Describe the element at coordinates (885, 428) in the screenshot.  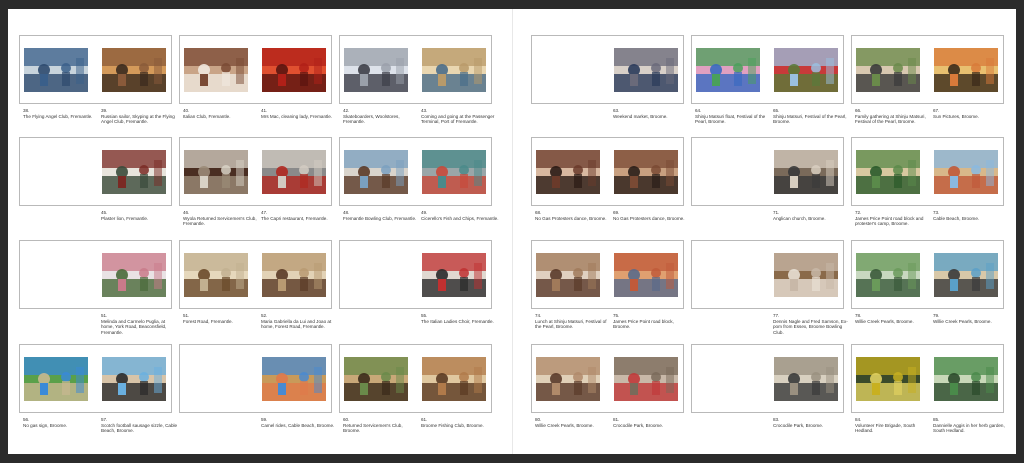
I see `photo-caption-text: Volunteer Fire Brigade, South Hedland.` at that location.